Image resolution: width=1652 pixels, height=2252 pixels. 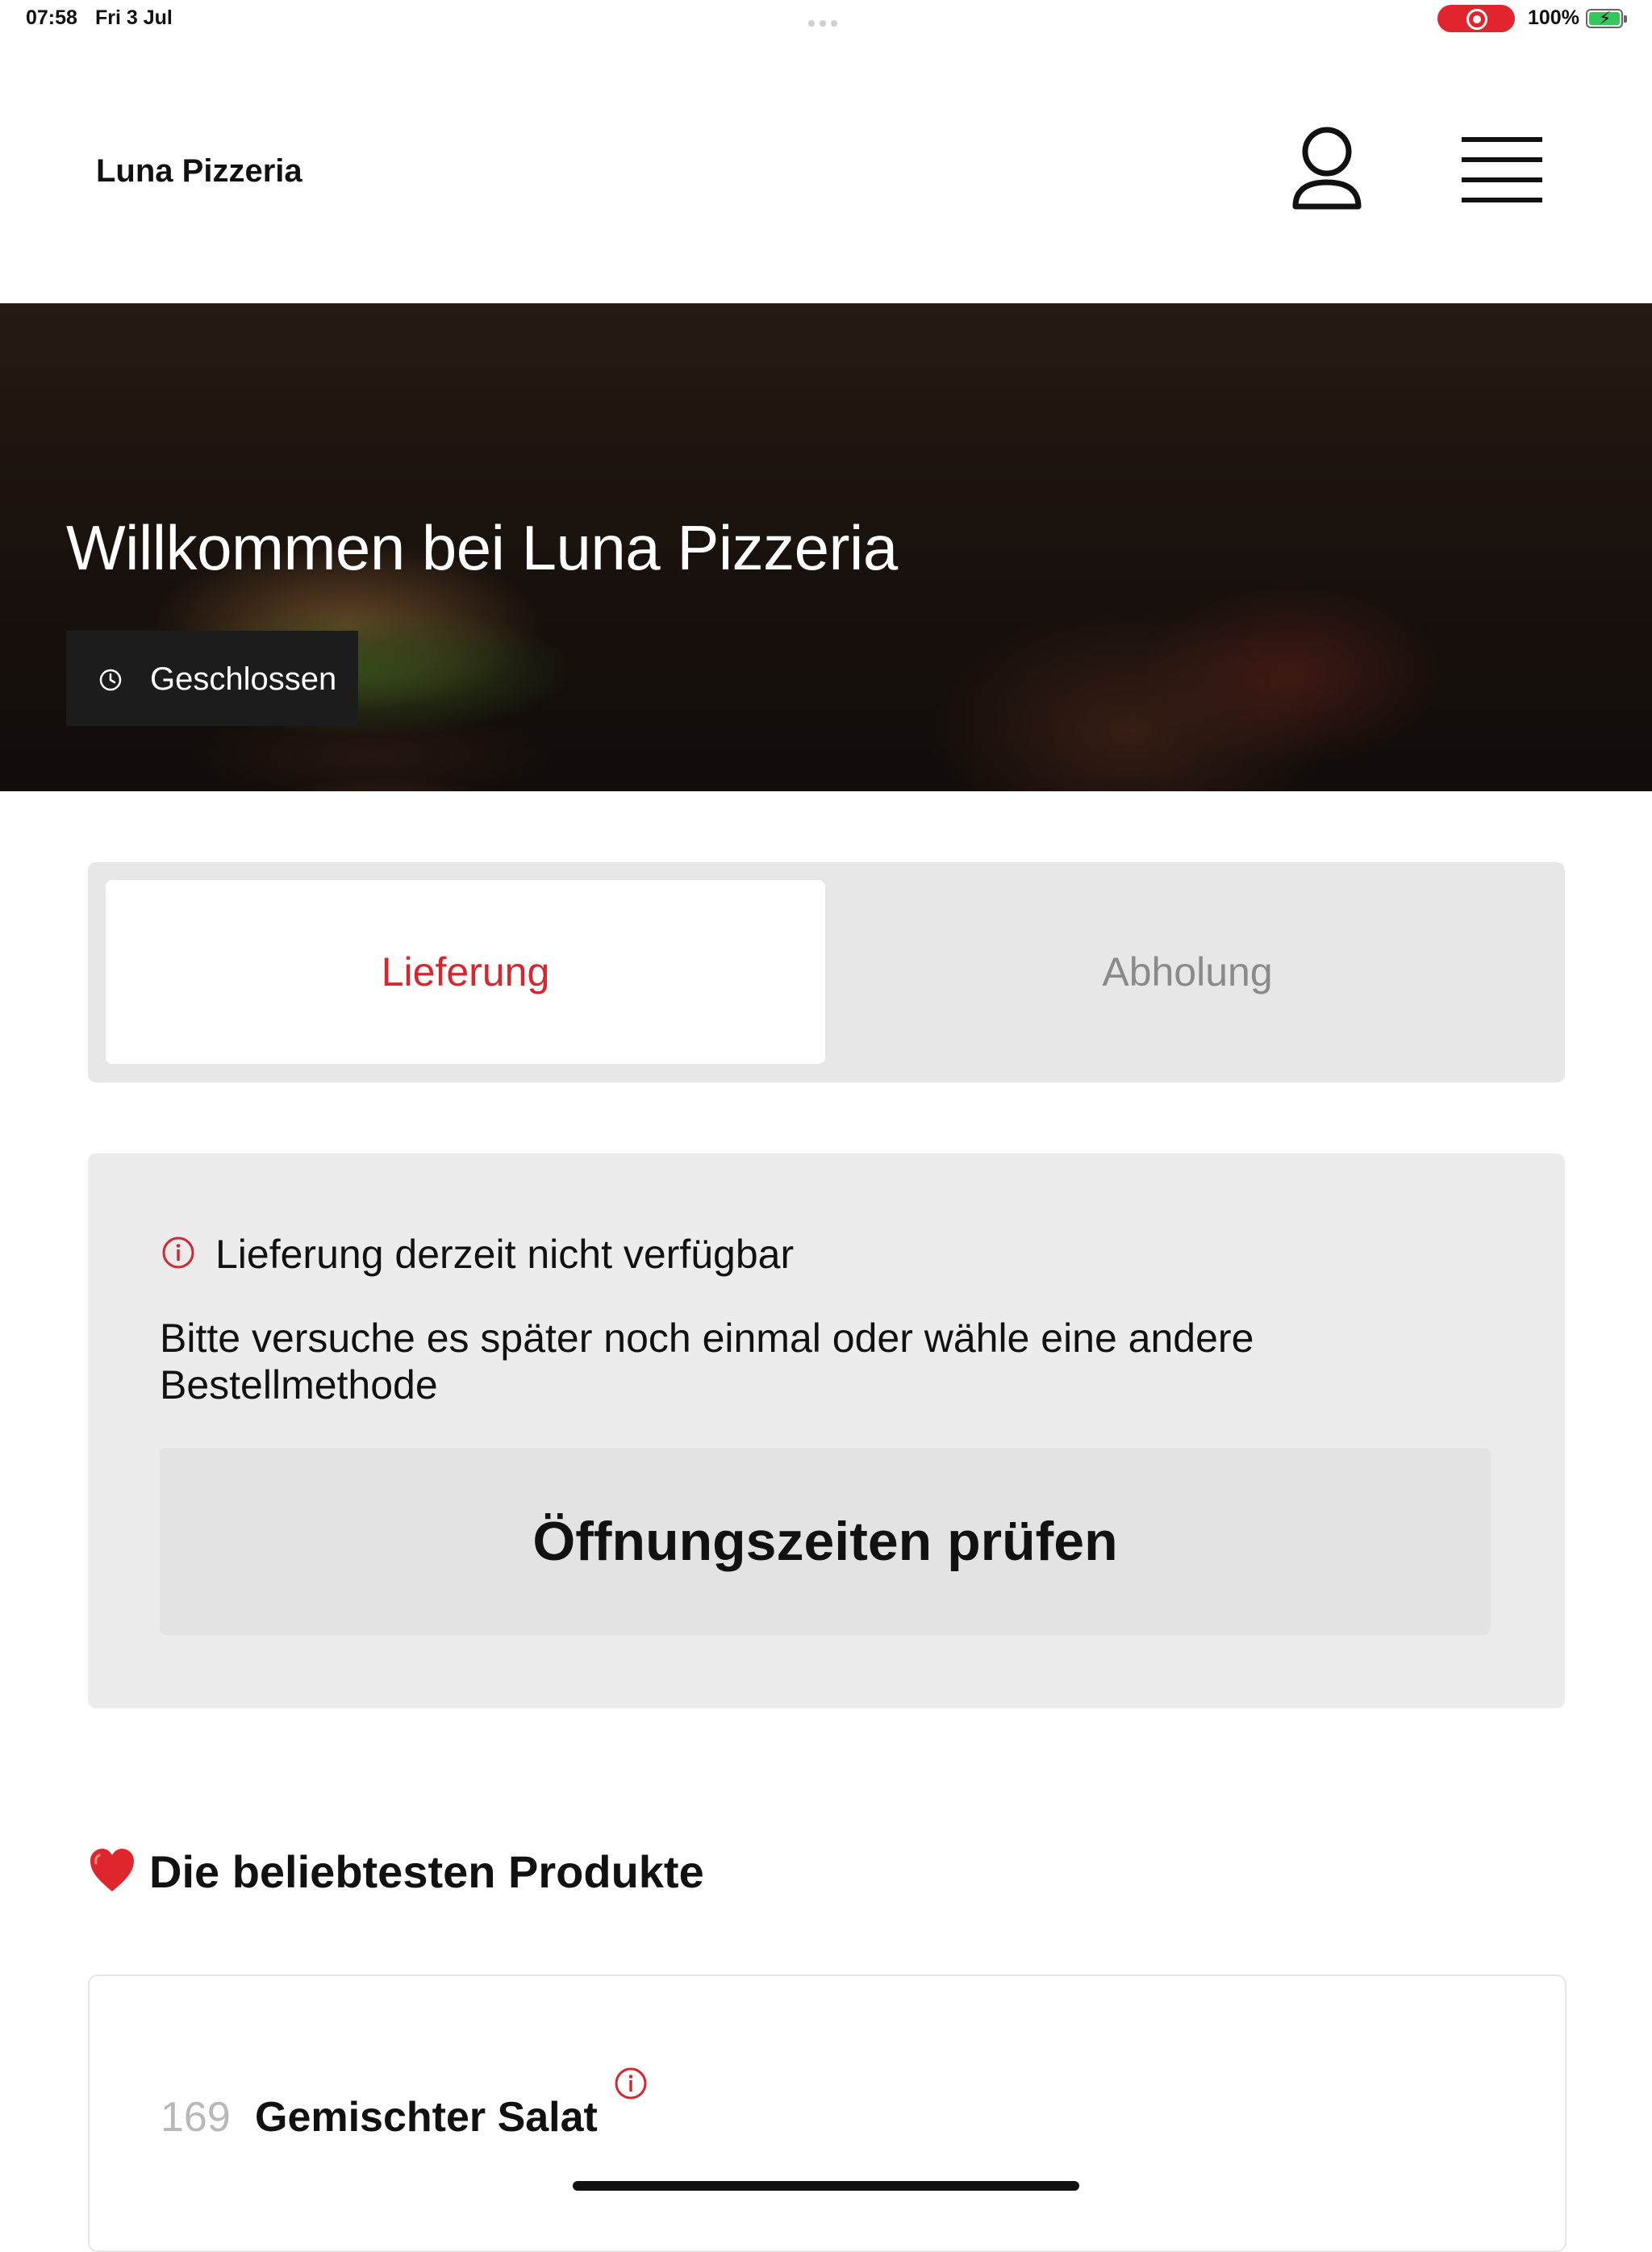 I want to click on check-opening-hours-button: Öffnungszeiten prüfen, so click(x=825, y=1542).